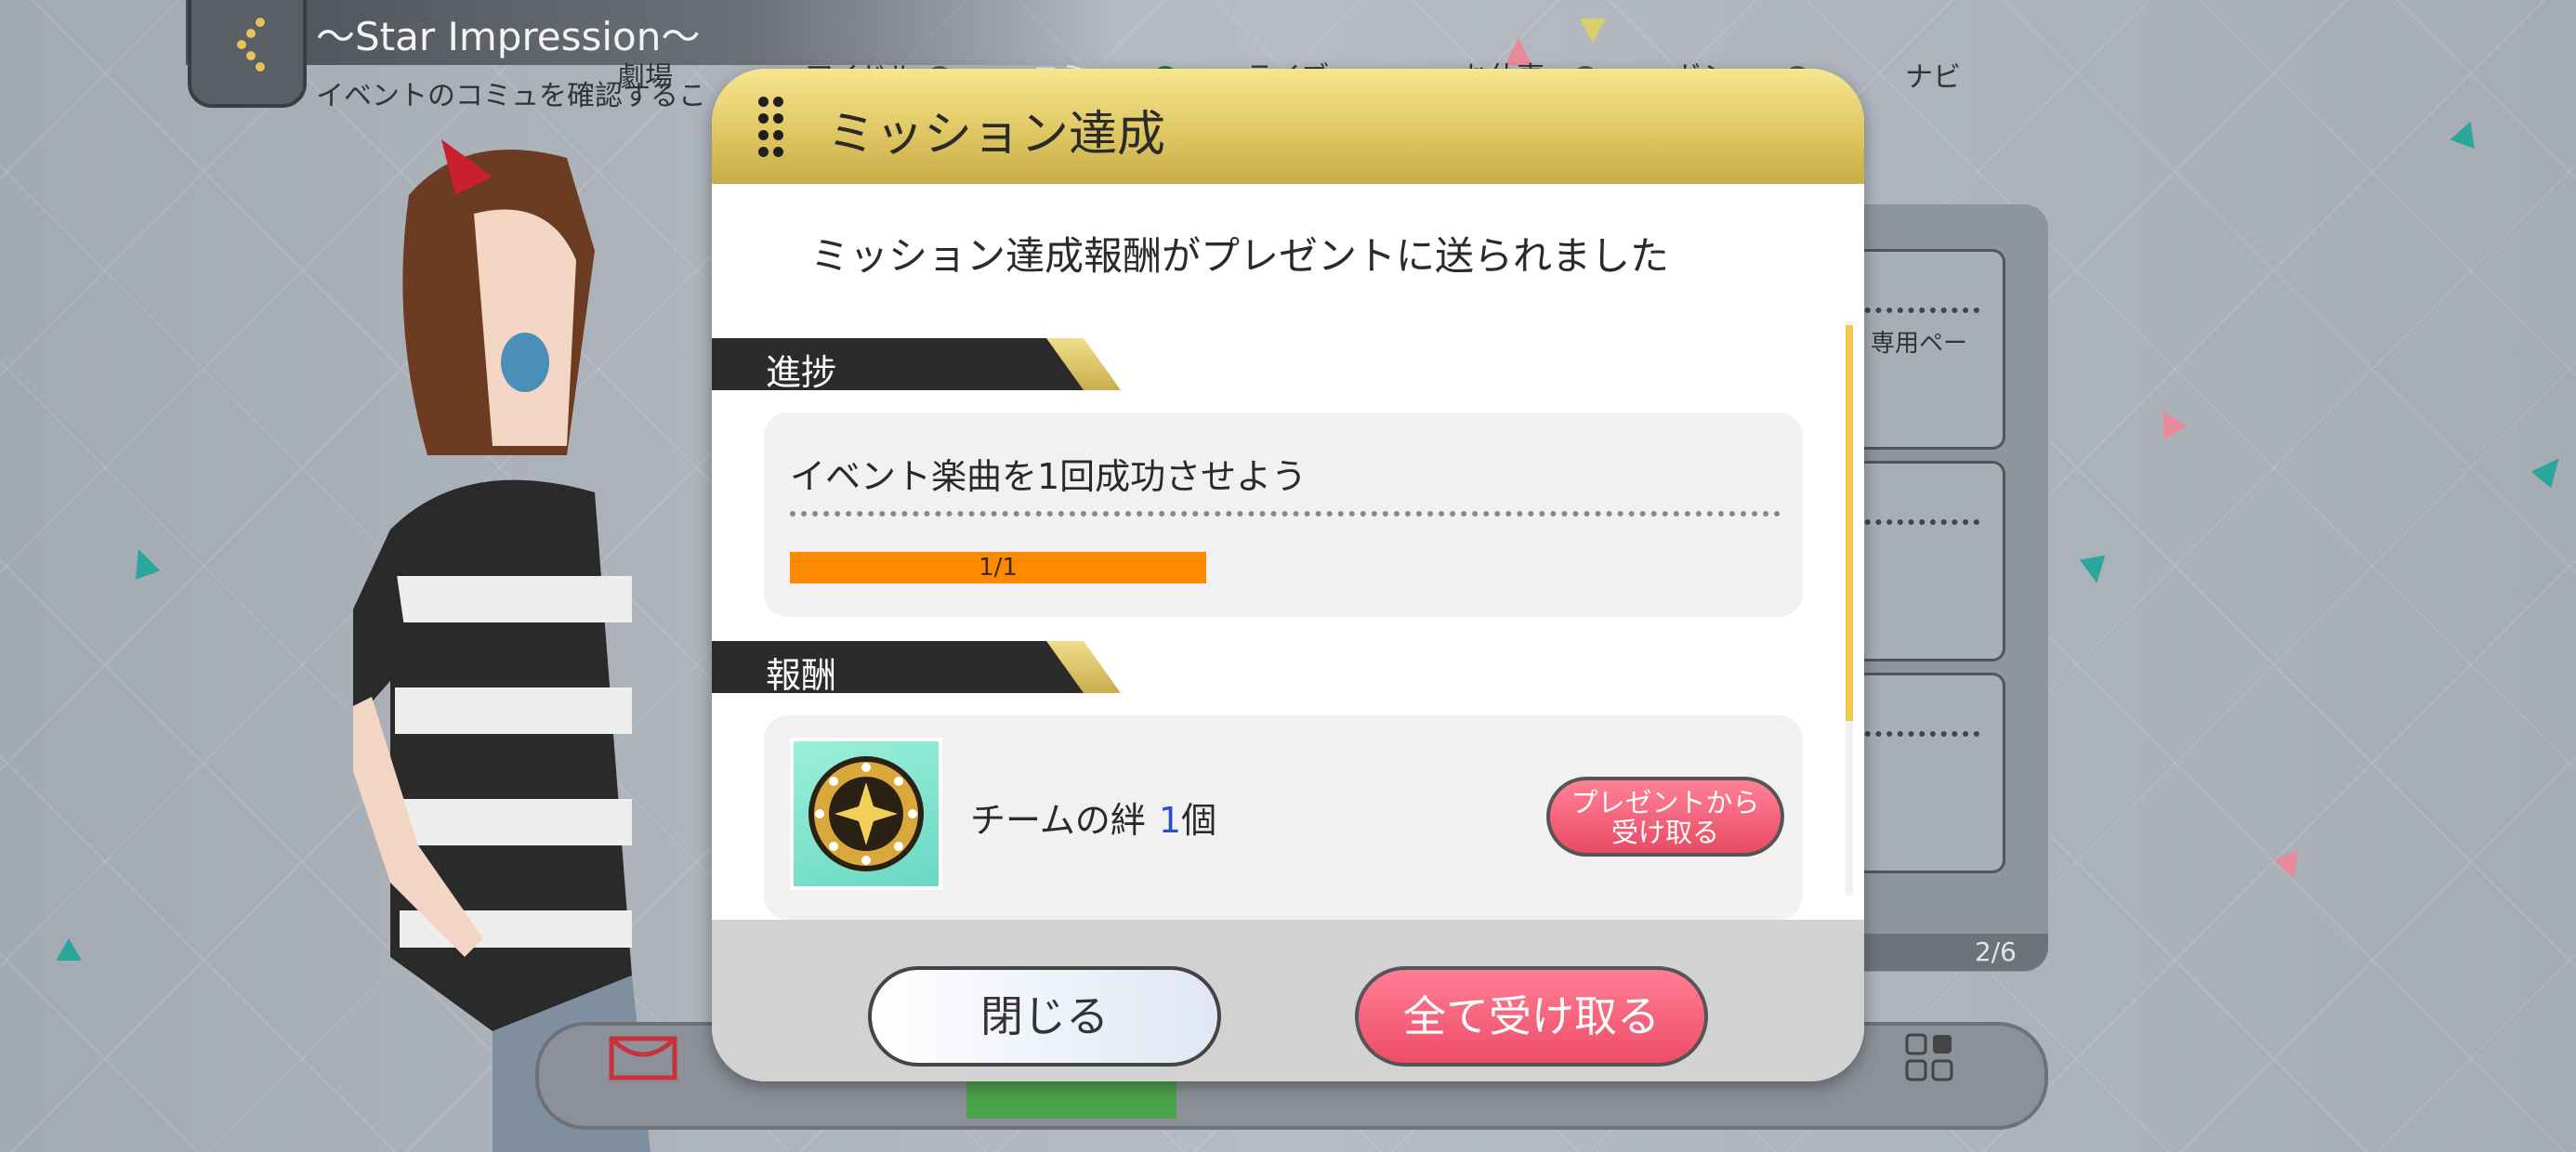 The width and height of the screenshot is (2576, 1152). What do you see at coordinates (1170, 820) in the screenshot?
I see `reward-count: 1` at bounding box center [1170, 820].